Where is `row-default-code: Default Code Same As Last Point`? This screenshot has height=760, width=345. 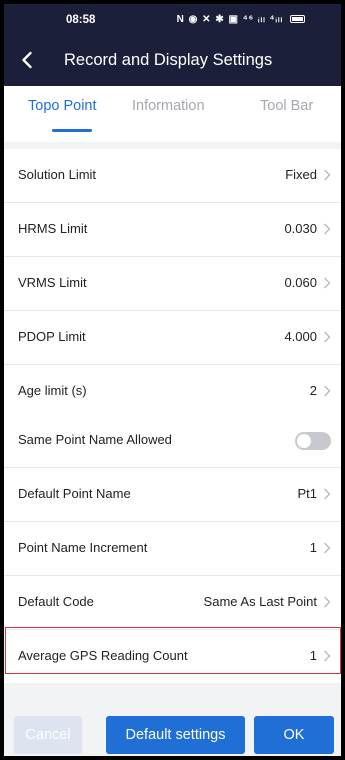
row-default-code: Default Code Same As Last Point is located at coordinates (172, 602).